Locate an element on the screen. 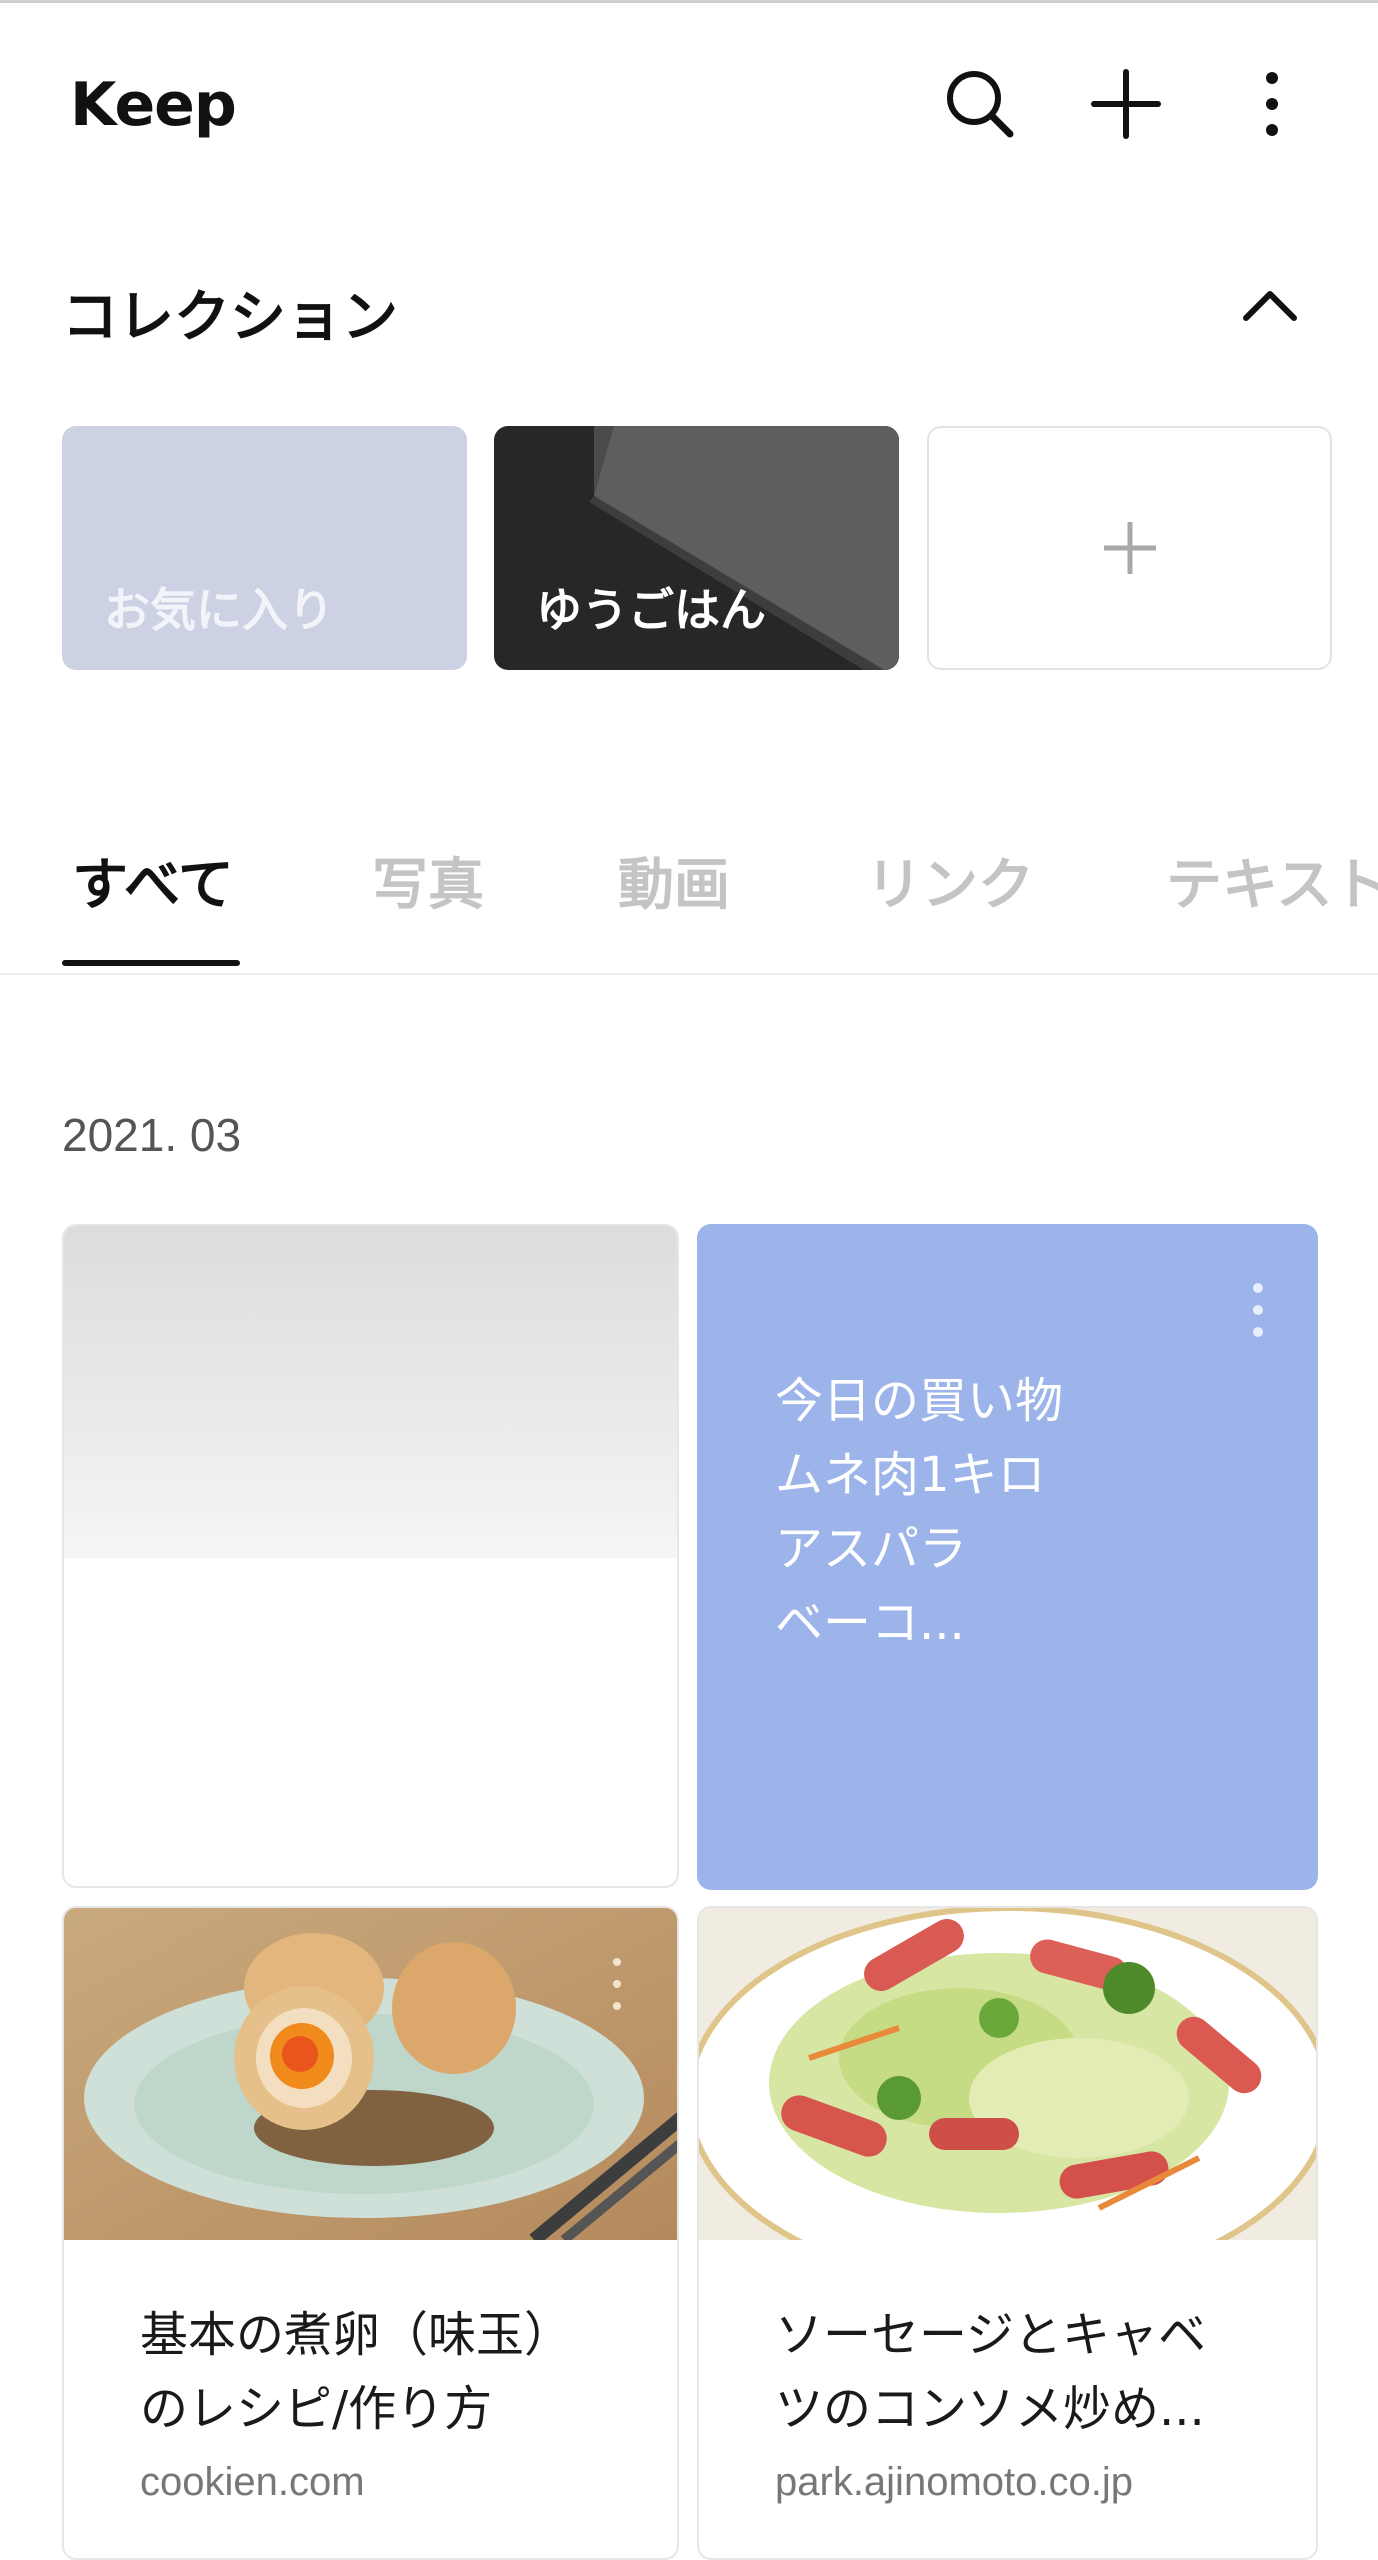 This screenshot has width=1378, height=2560. keep-item-photo is located at coordinates (370, 1556).